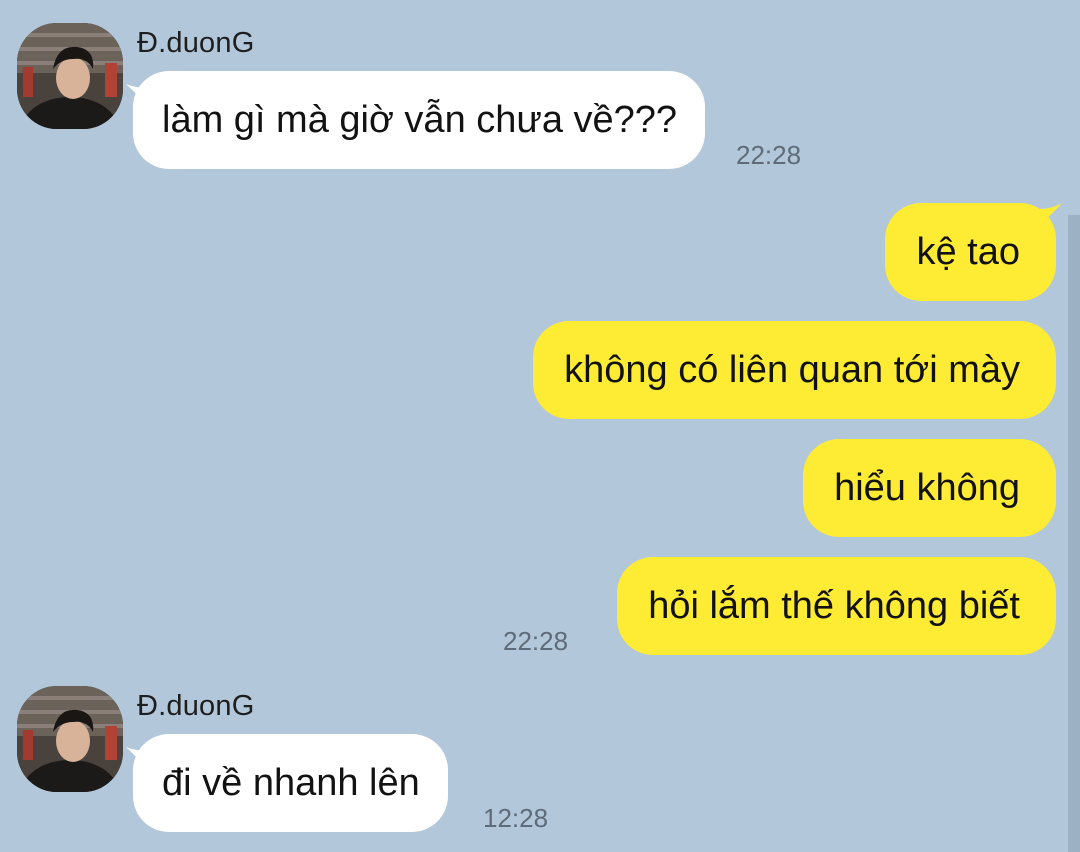 This screenshot has height=852, width=1080. I want to click on message-bubble-outgoing: không có liên quan tới mày, so click(794, 370).